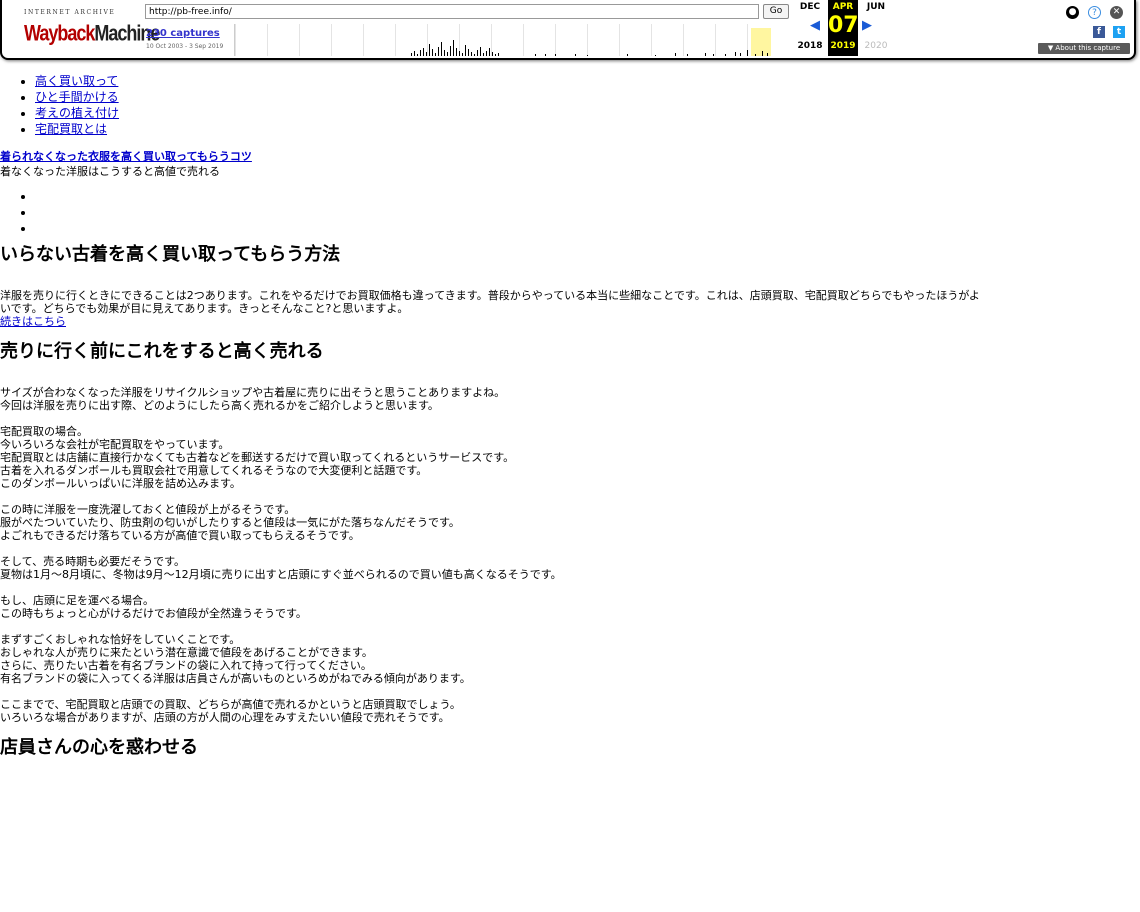 The image size is (1140, 912). I want to click on internet-archive-label: INTERNET ARCHIVE, so click(70, 12).